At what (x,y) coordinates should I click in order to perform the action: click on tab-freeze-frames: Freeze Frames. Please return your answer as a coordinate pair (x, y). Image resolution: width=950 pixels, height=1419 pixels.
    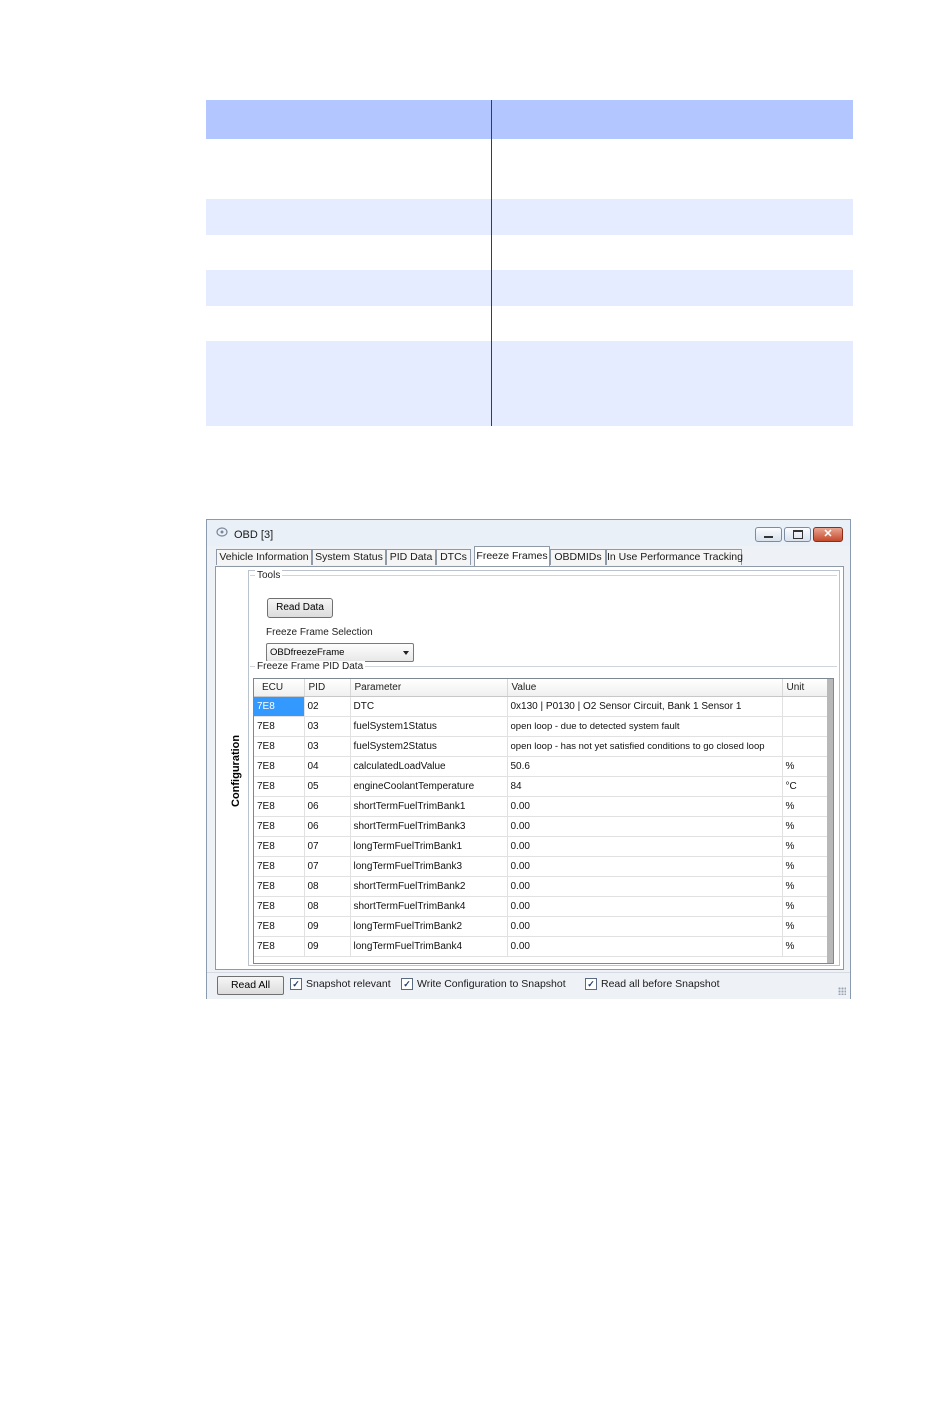
    Looking at the image, I should click on (512, 556).